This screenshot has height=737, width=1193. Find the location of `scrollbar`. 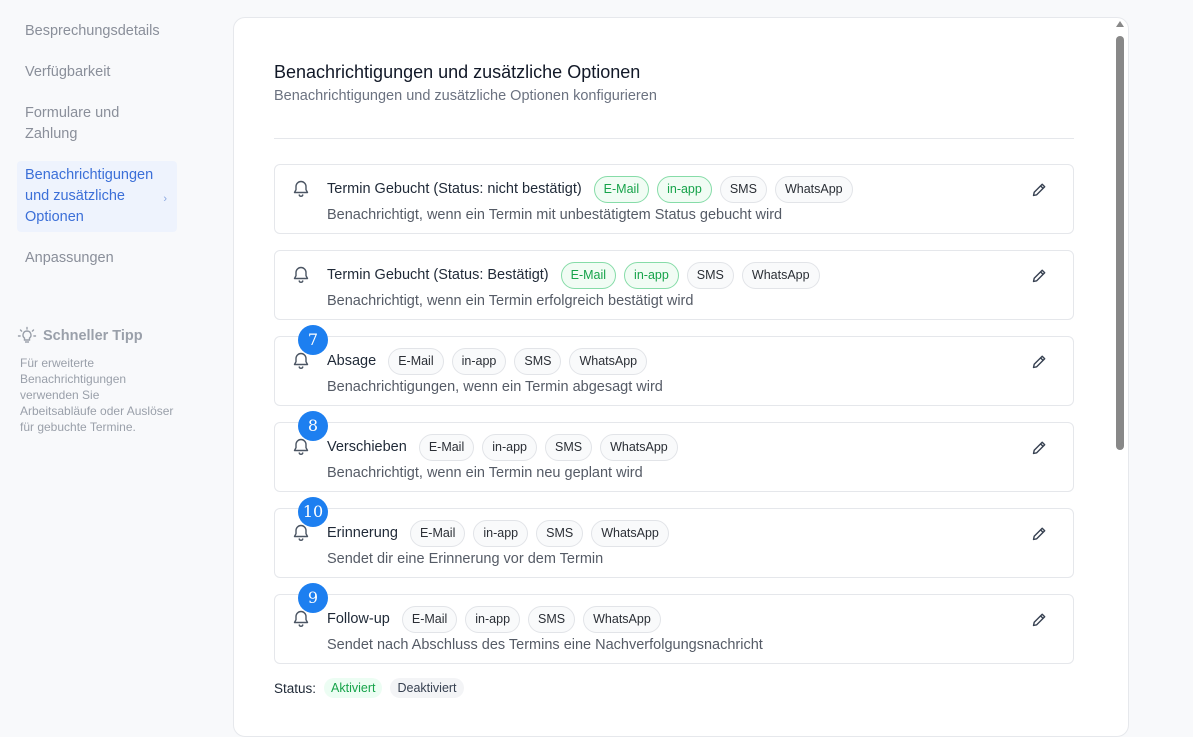

scrollbar is located at coordinates (1120, 371).